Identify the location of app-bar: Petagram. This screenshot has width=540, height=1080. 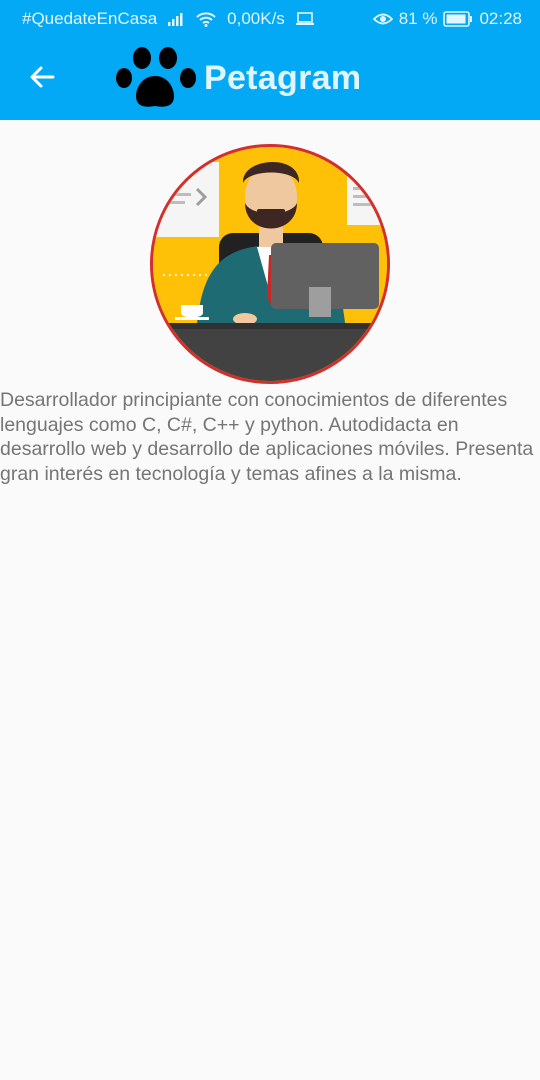
(270, 79).